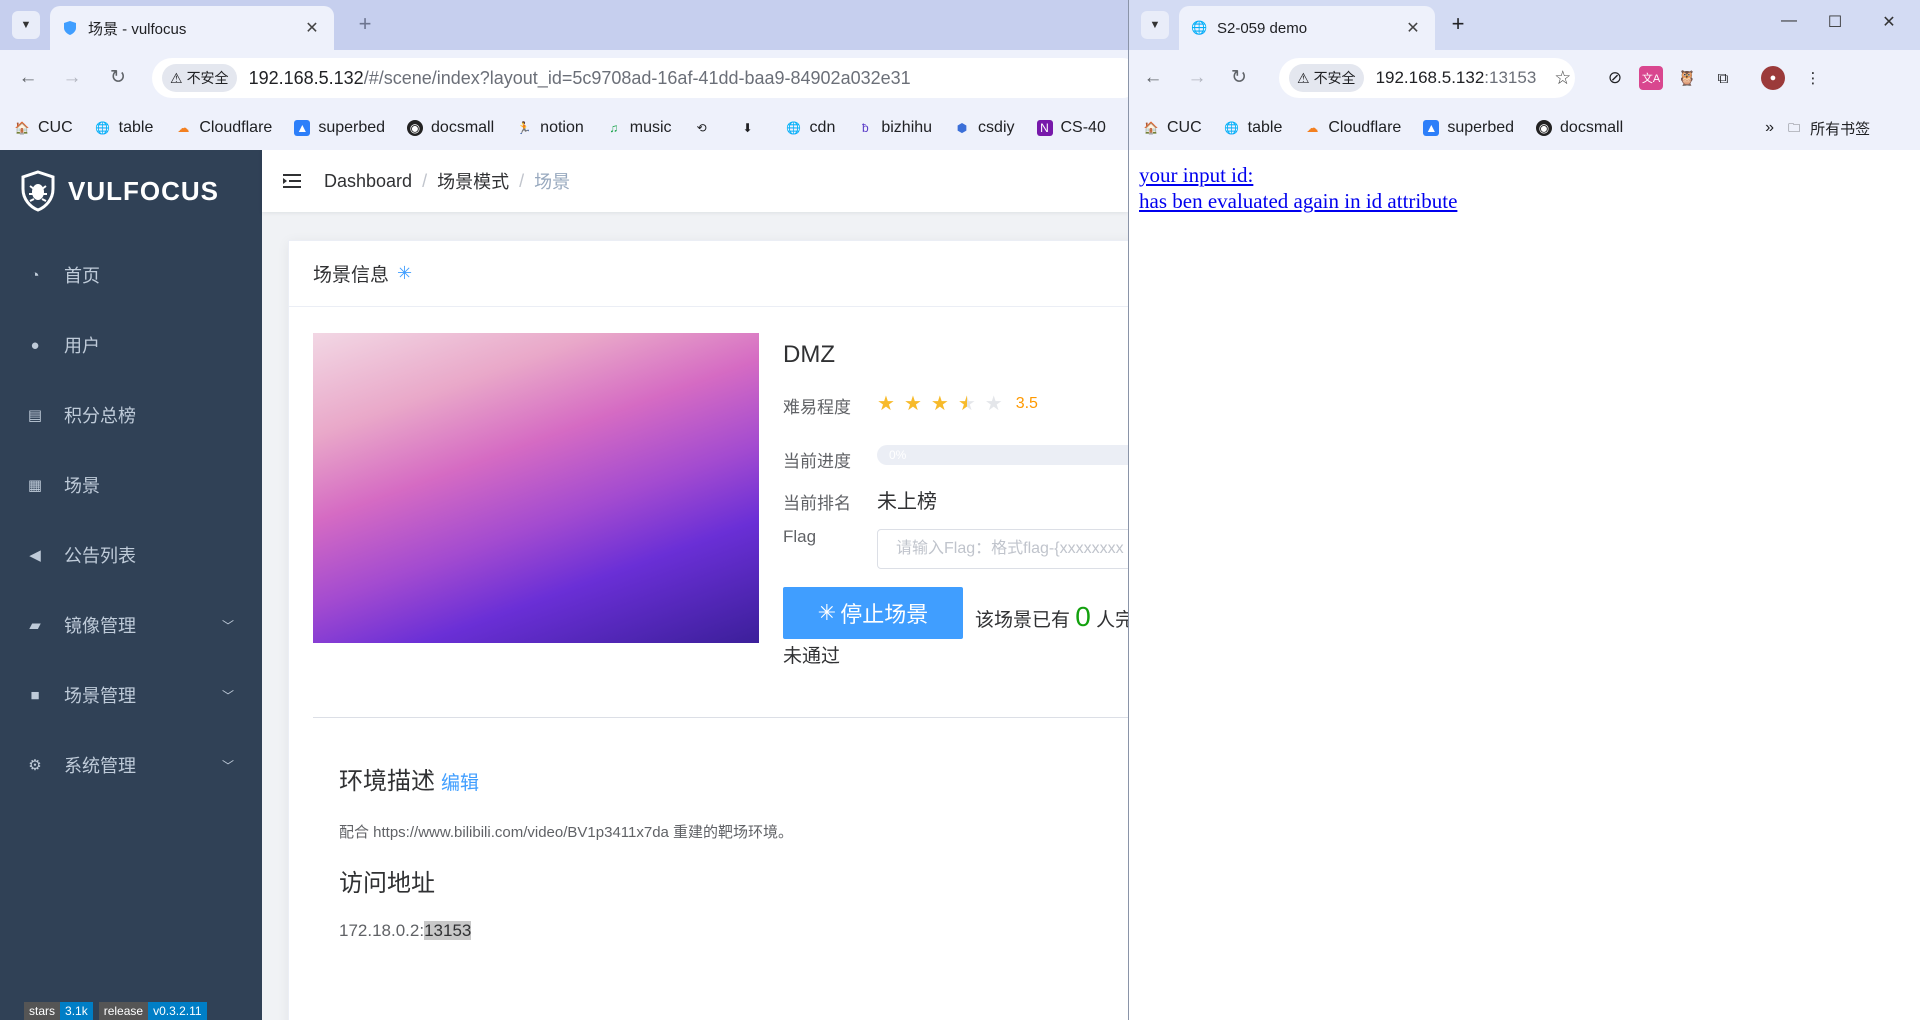 Image resolution: width=1920 pixels, height=1020 pixels. Describe the element at coordinates (873, 613) in the screenshot. I see `stop-scene-button: ✳ 停止场景` at that location.